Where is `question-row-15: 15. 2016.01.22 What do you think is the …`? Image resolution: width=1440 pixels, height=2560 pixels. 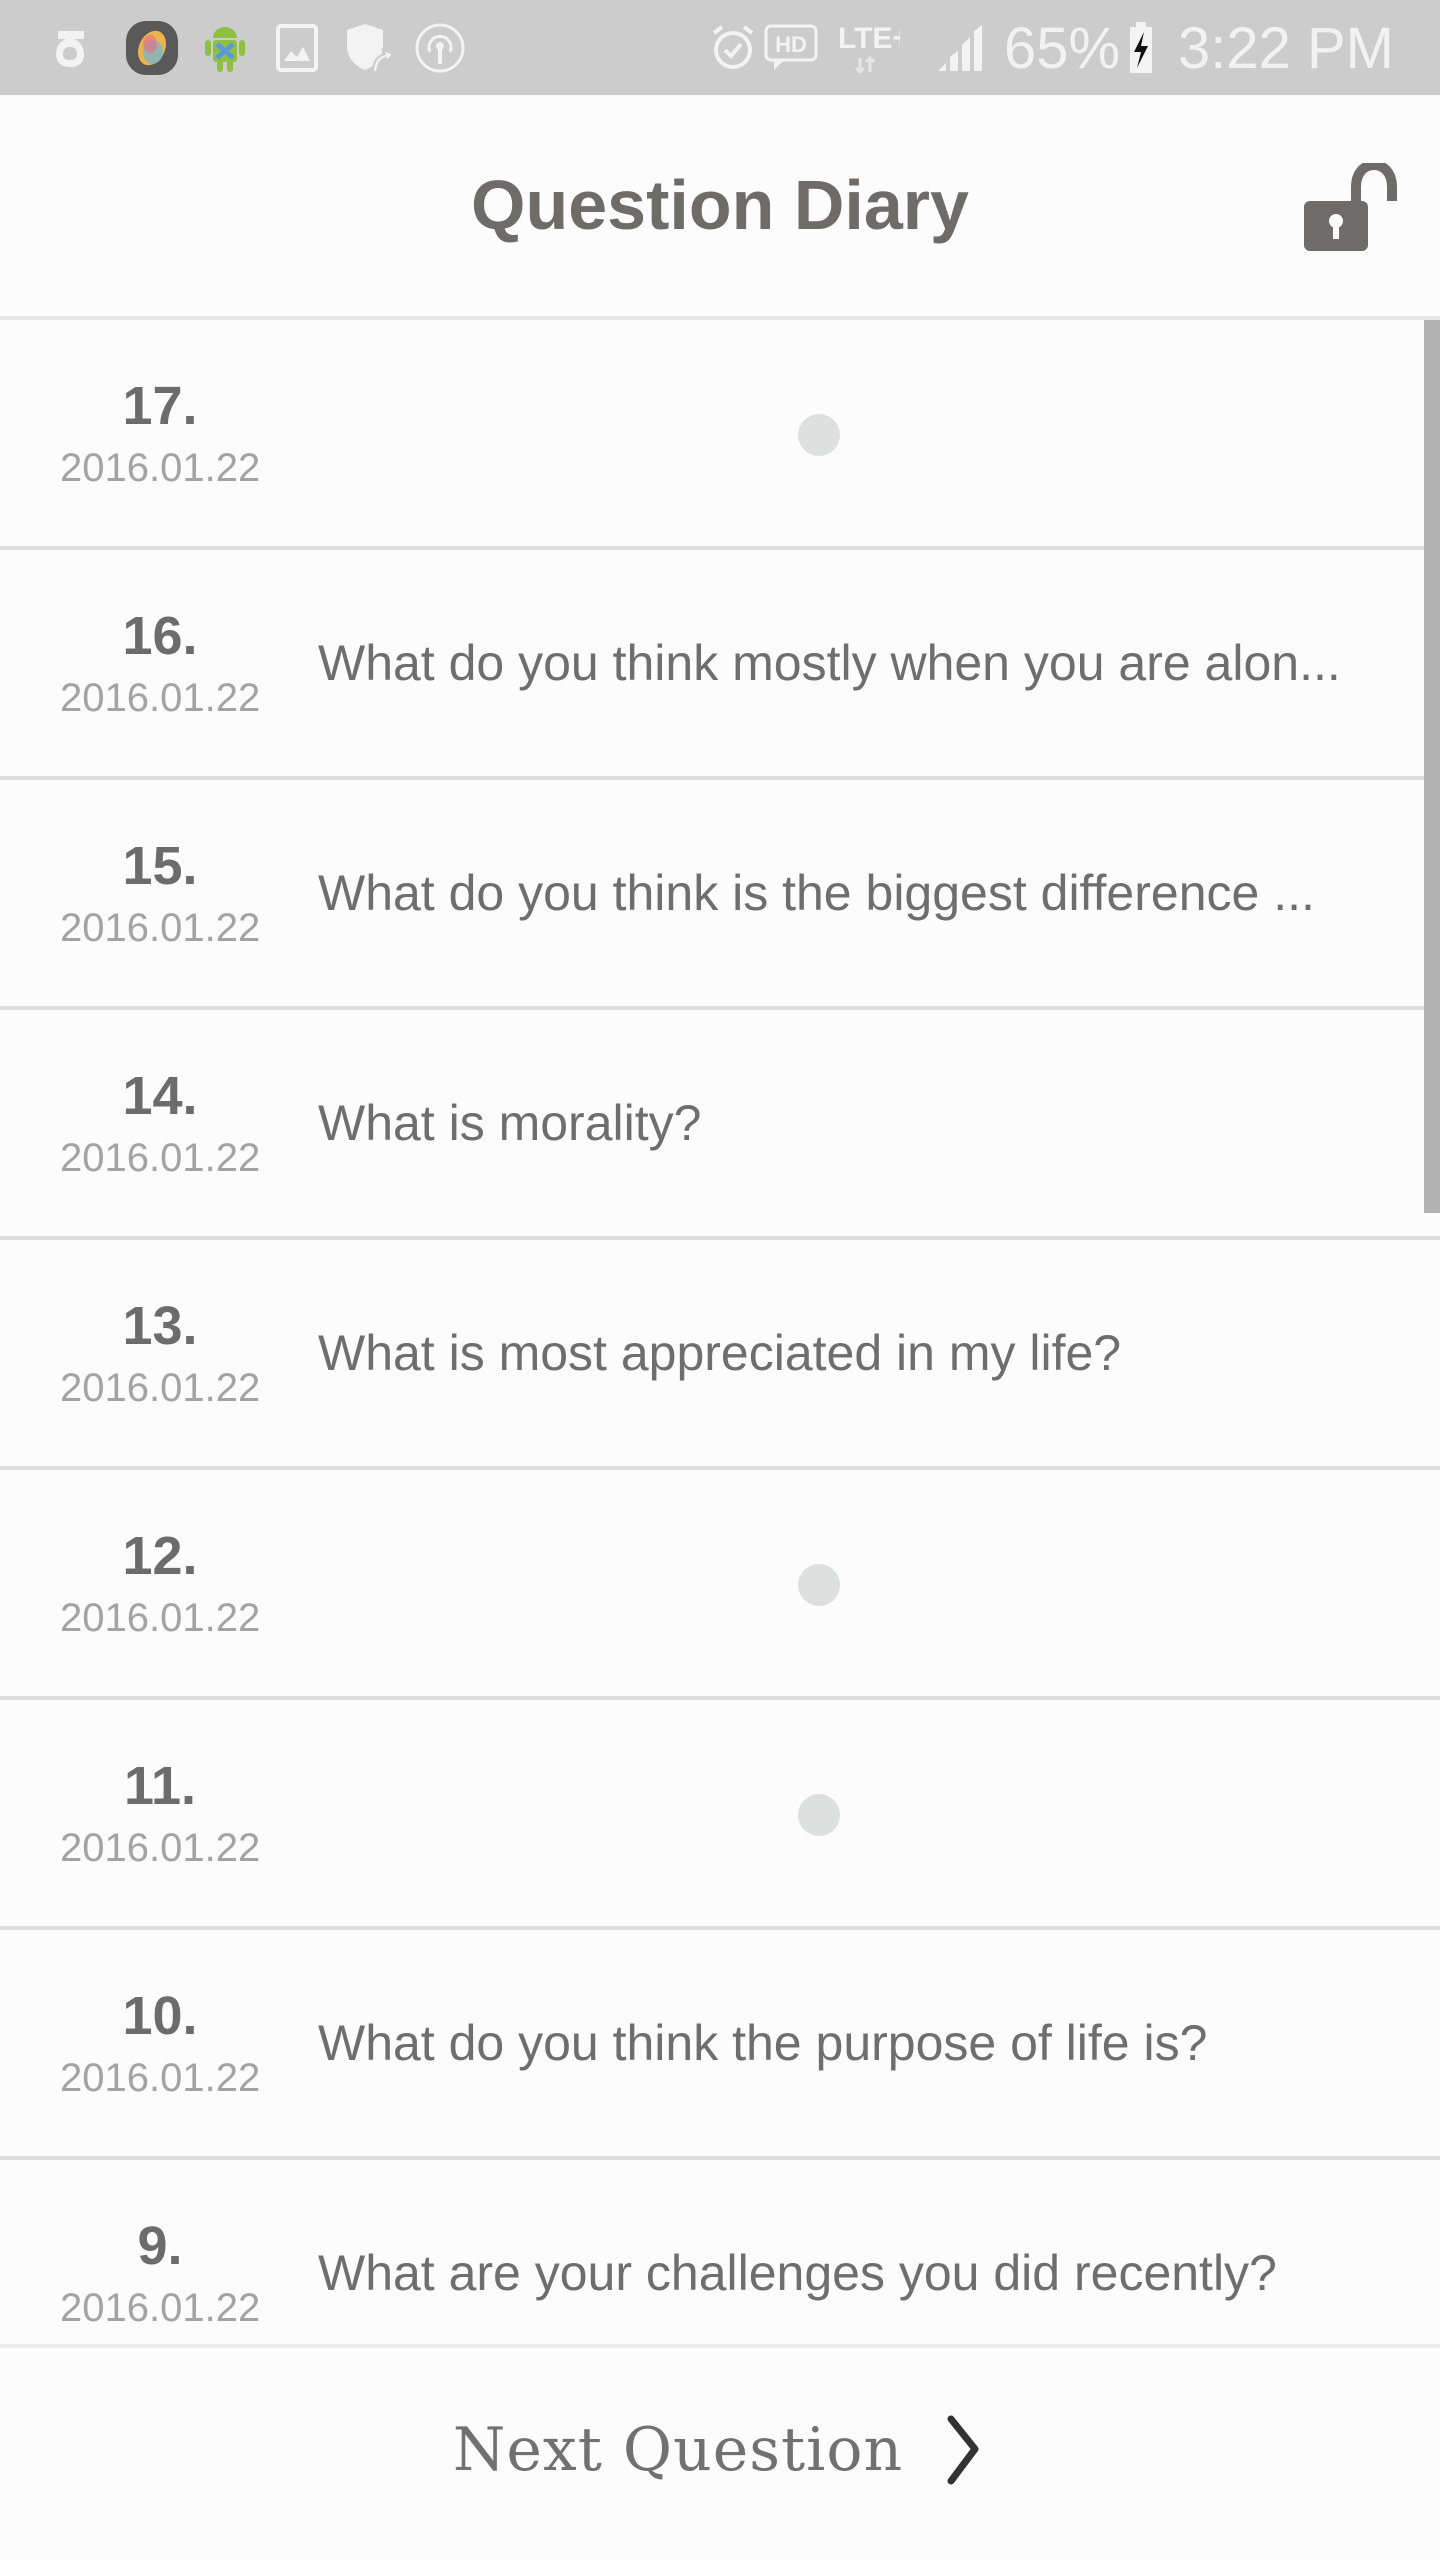 question-row-15: 15. 2016.01.22 What do you think is the … is located at coordinates (720, 895).